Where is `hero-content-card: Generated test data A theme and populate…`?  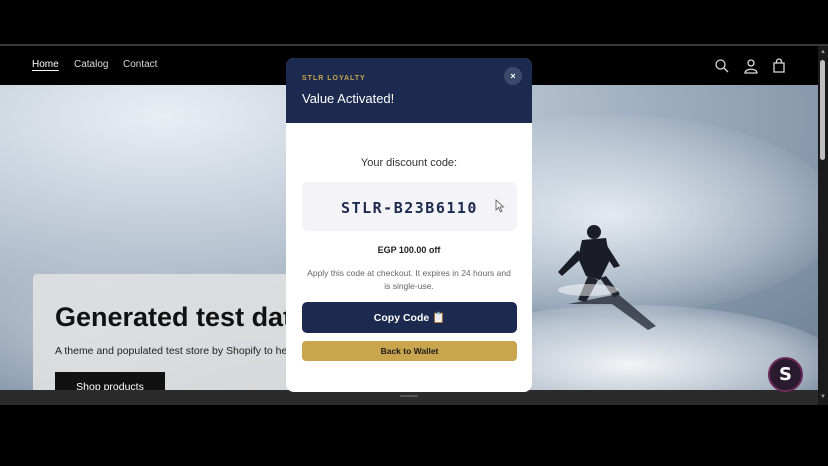
hero-content-card: Generated test data A theme and populate… is located at coordinates (178, 332).